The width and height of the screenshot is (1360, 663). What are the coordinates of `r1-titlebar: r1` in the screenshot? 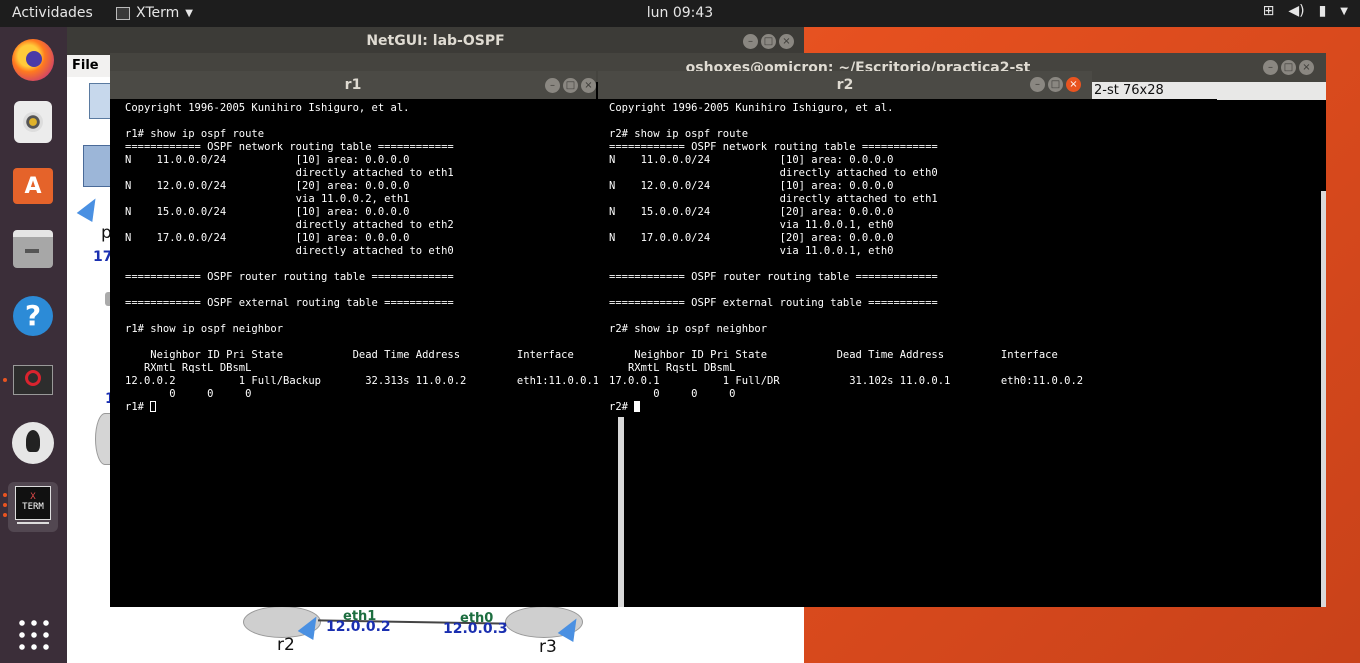 It's located at (353, 85).